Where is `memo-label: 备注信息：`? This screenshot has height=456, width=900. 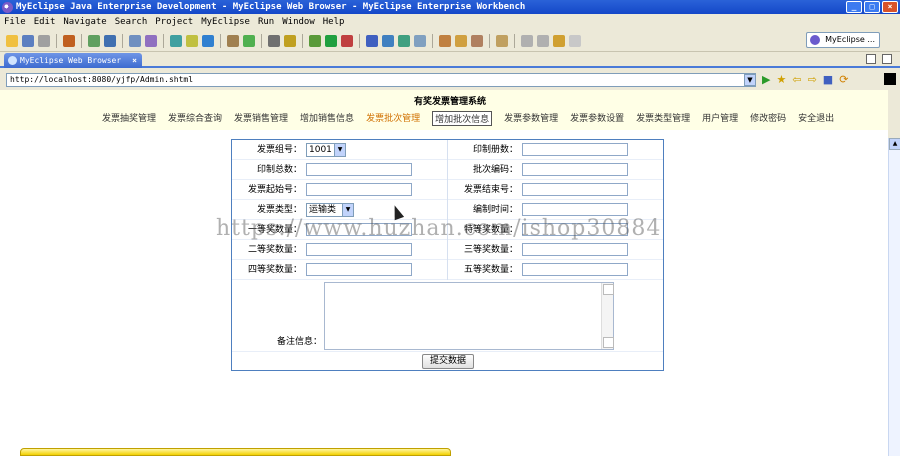
memo-label: 备注信息： is located at coordinates (299, 342).